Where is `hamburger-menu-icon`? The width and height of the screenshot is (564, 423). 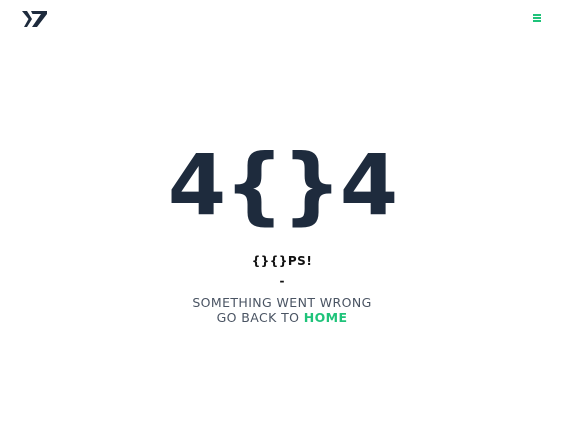
hamburger-menu-icon is located at coordinates (537, 18).